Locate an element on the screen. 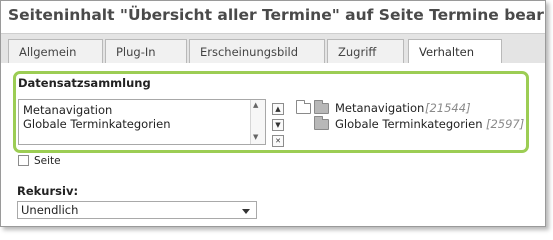 The image size is (553, 240). page-checkbox is located at coordinates (23, 160).